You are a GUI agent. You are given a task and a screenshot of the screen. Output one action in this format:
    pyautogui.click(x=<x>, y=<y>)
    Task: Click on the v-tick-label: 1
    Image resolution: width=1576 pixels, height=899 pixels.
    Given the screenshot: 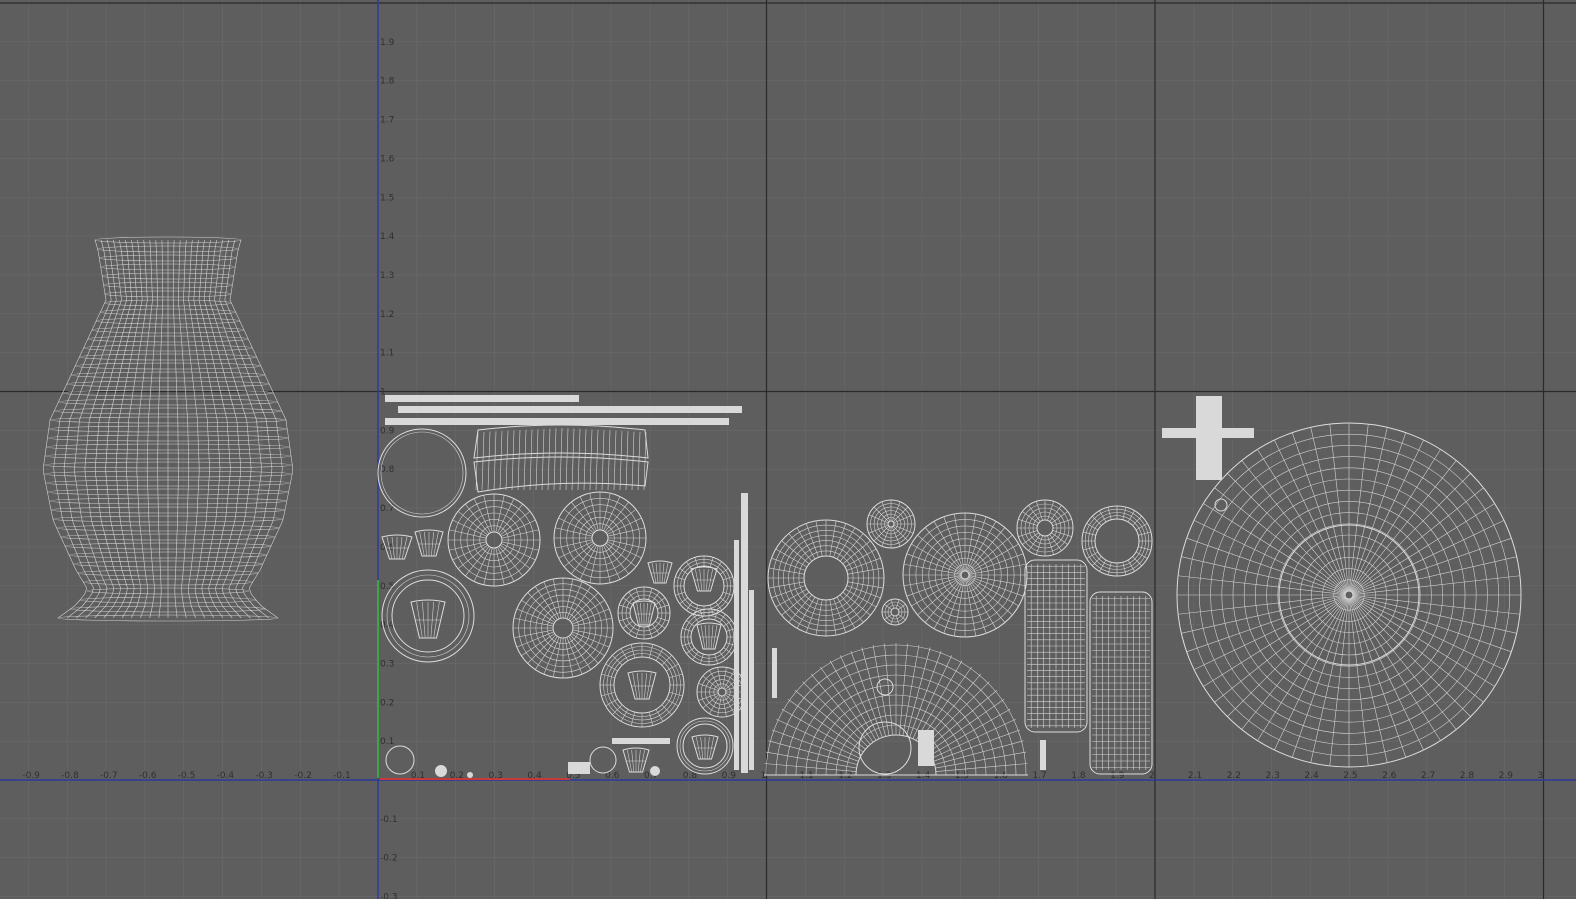 What is the action you would take?
    pyautogui.click(x=383, y=393)
    